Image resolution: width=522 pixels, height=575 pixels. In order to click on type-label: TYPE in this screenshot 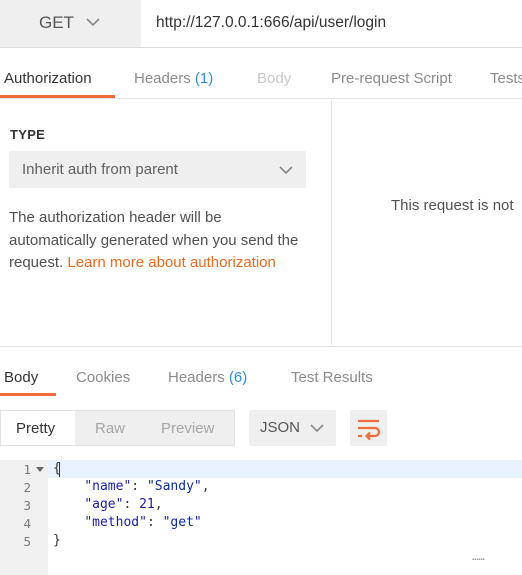, I will do `click(28, 134)`.